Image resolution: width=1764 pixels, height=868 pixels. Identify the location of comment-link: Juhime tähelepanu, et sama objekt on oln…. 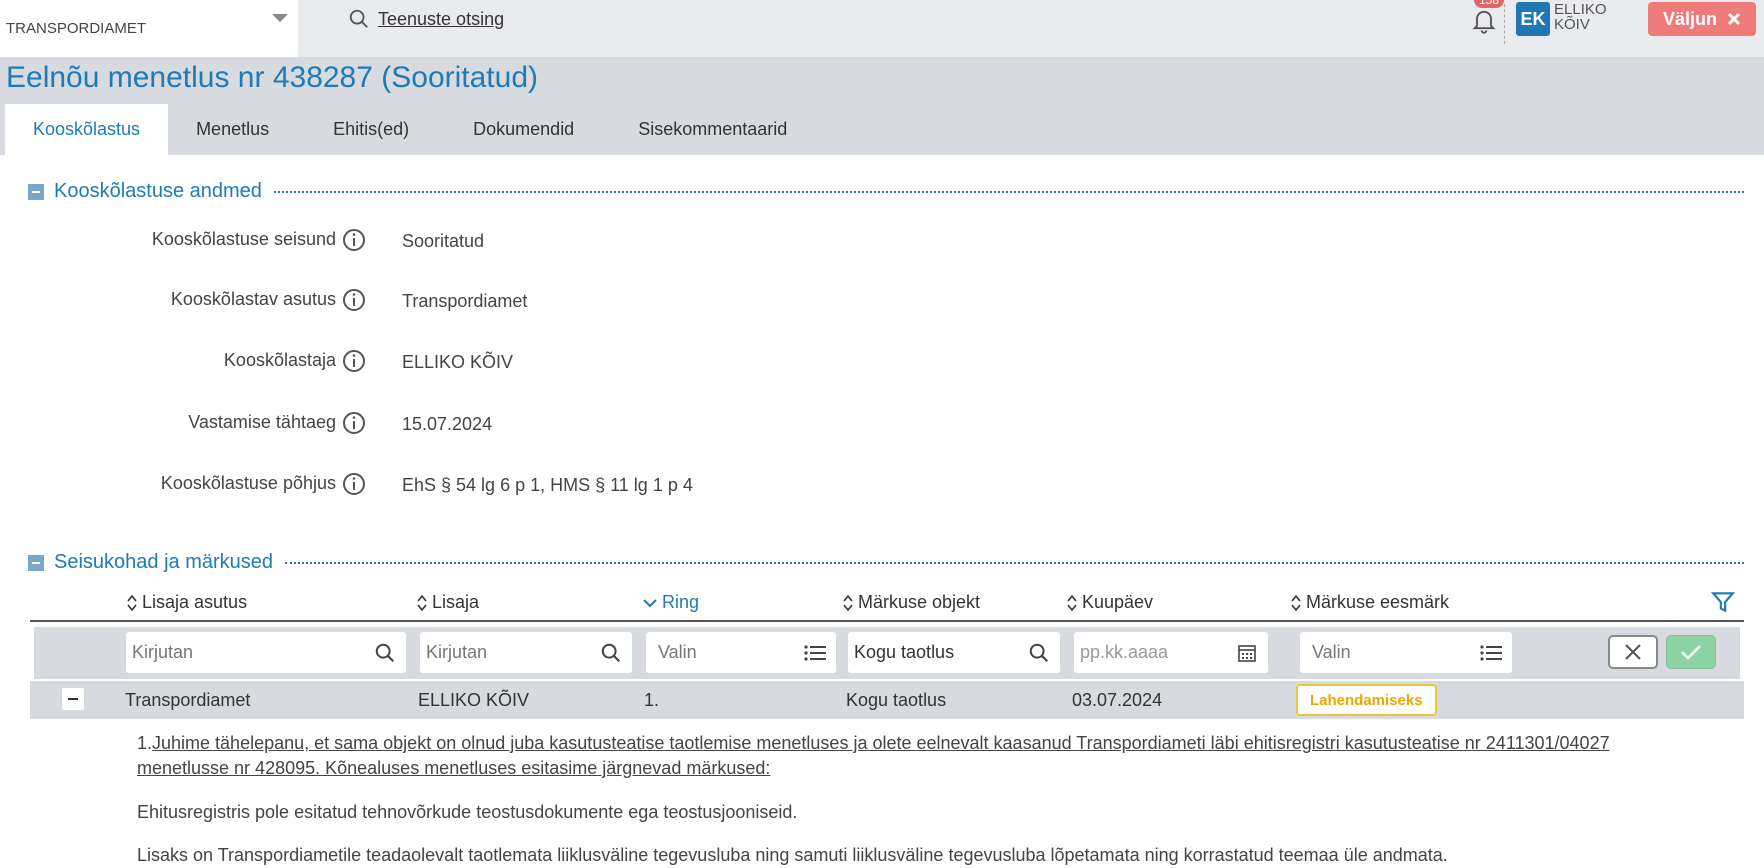
(873, 755).